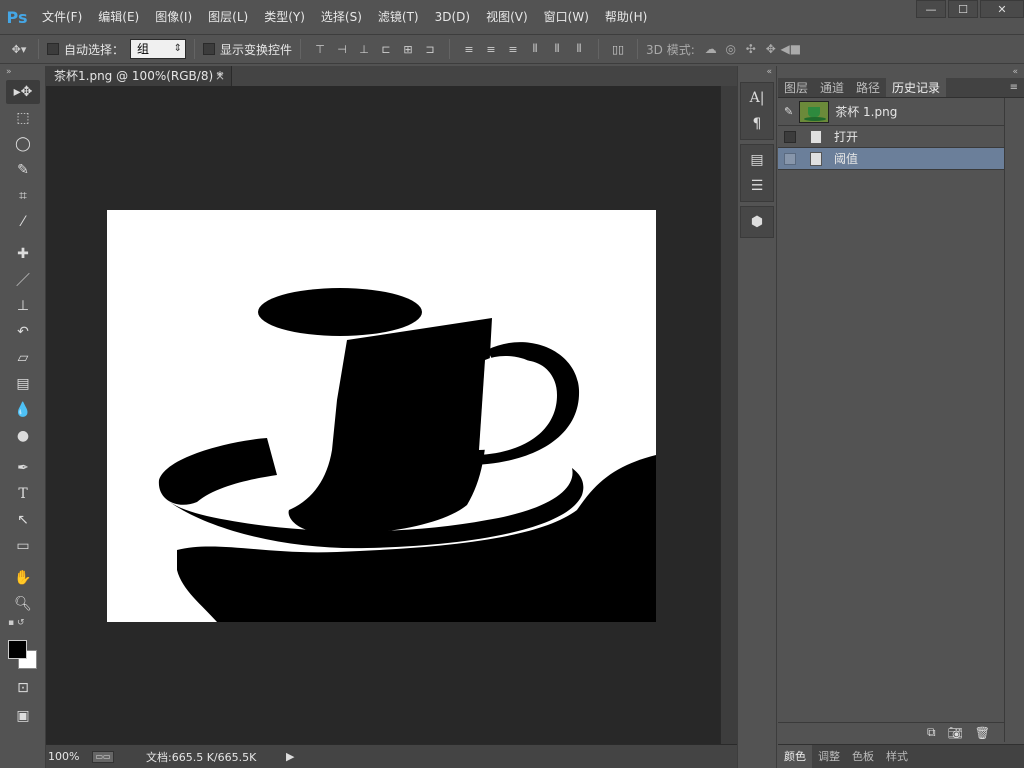  I want to click on zoom-tool-icon: 🔍︎, so click(23, 604).